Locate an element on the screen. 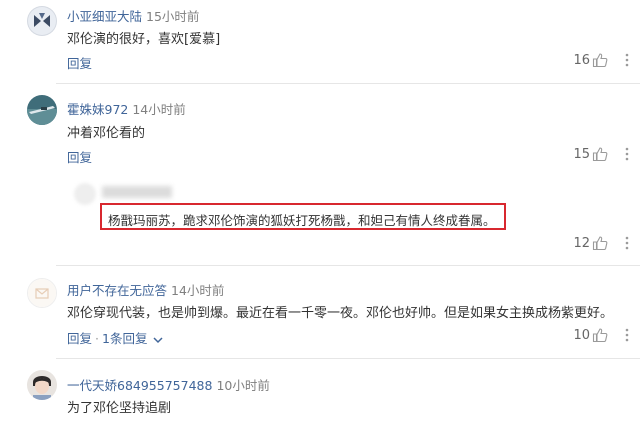 Image resolution: width=640 pixels, height=423 pixels. highlighted-reply: 杨戬玛丽苏，跪求邓伦饰演的狐妖打死杨戬，和妲己有情人终成眷属。 is located at coordinates (303, 216).